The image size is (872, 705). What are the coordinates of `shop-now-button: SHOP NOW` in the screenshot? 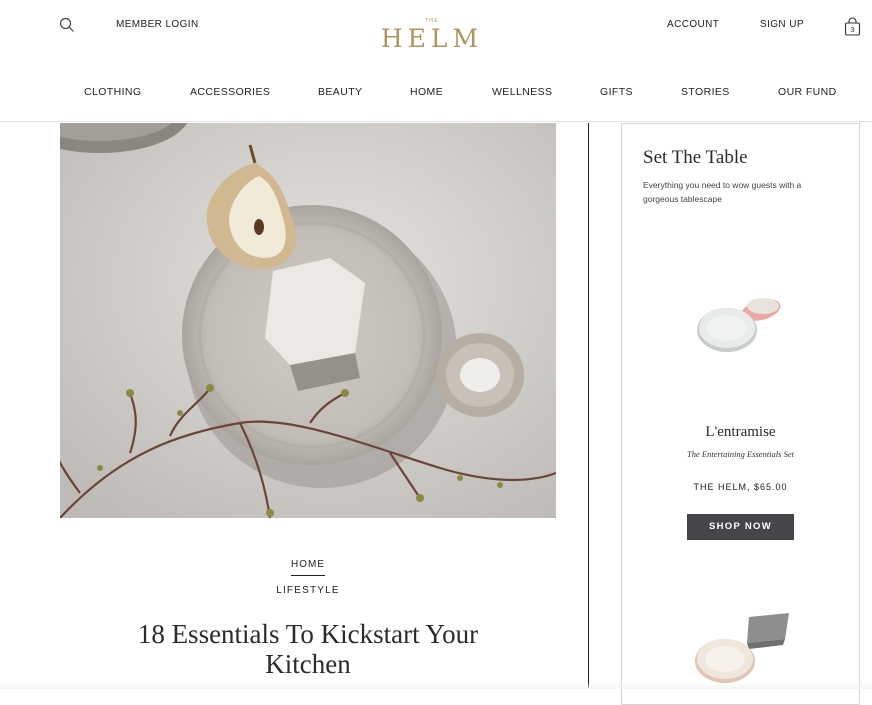 It's located at (740, 527).